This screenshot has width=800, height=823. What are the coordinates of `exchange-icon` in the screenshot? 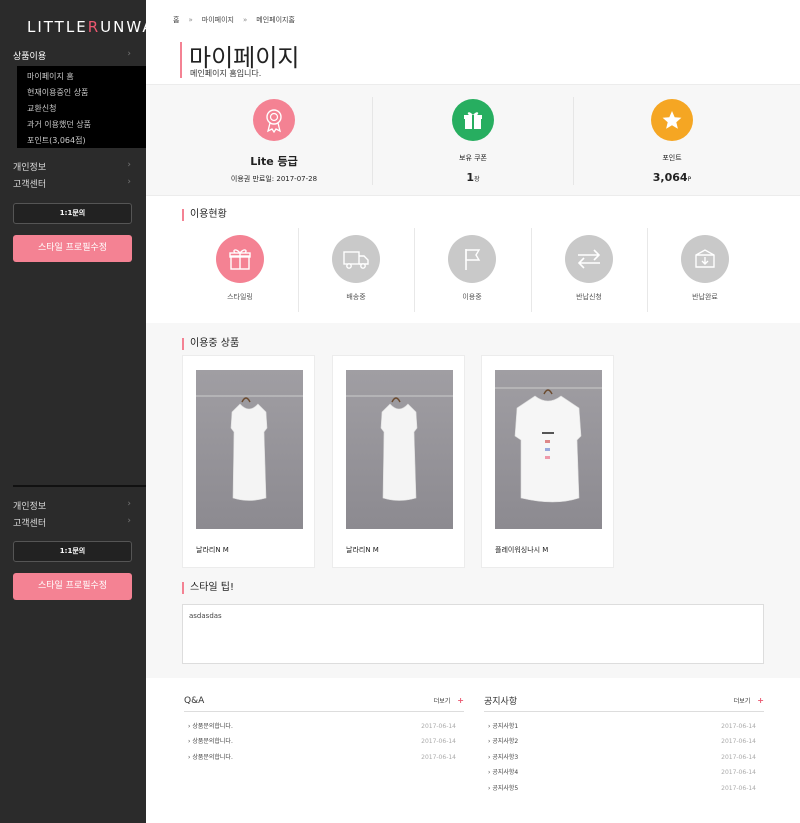 It's located at (589, 259).